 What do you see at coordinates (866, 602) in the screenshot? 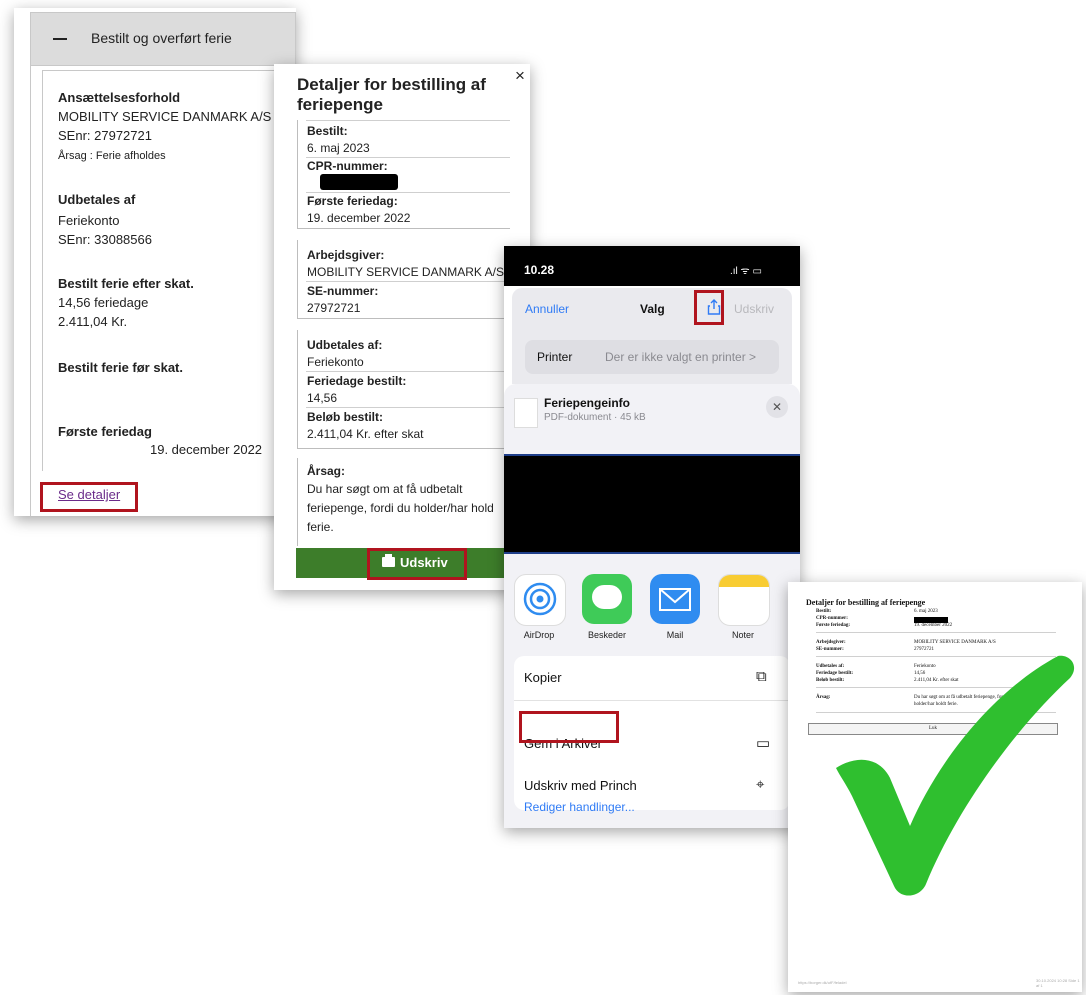
I see `pdf-heading: Detaljer for bestilling af feriepenge` at bounding box center [866, 602].